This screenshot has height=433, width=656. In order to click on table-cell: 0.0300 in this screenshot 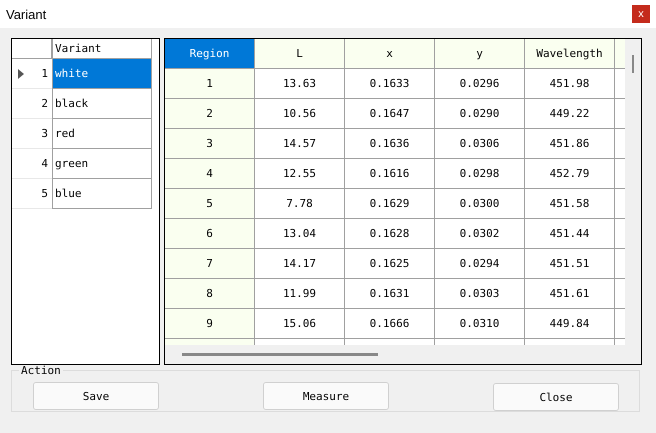, I will do `click(480, 204)`.